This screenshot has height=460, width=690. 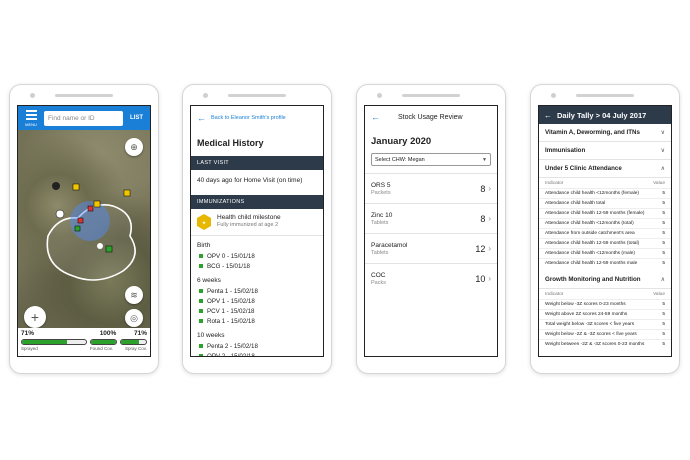 I want to click on vaccine-item: BCG - 15/01/18, so click(x=257, y=266).